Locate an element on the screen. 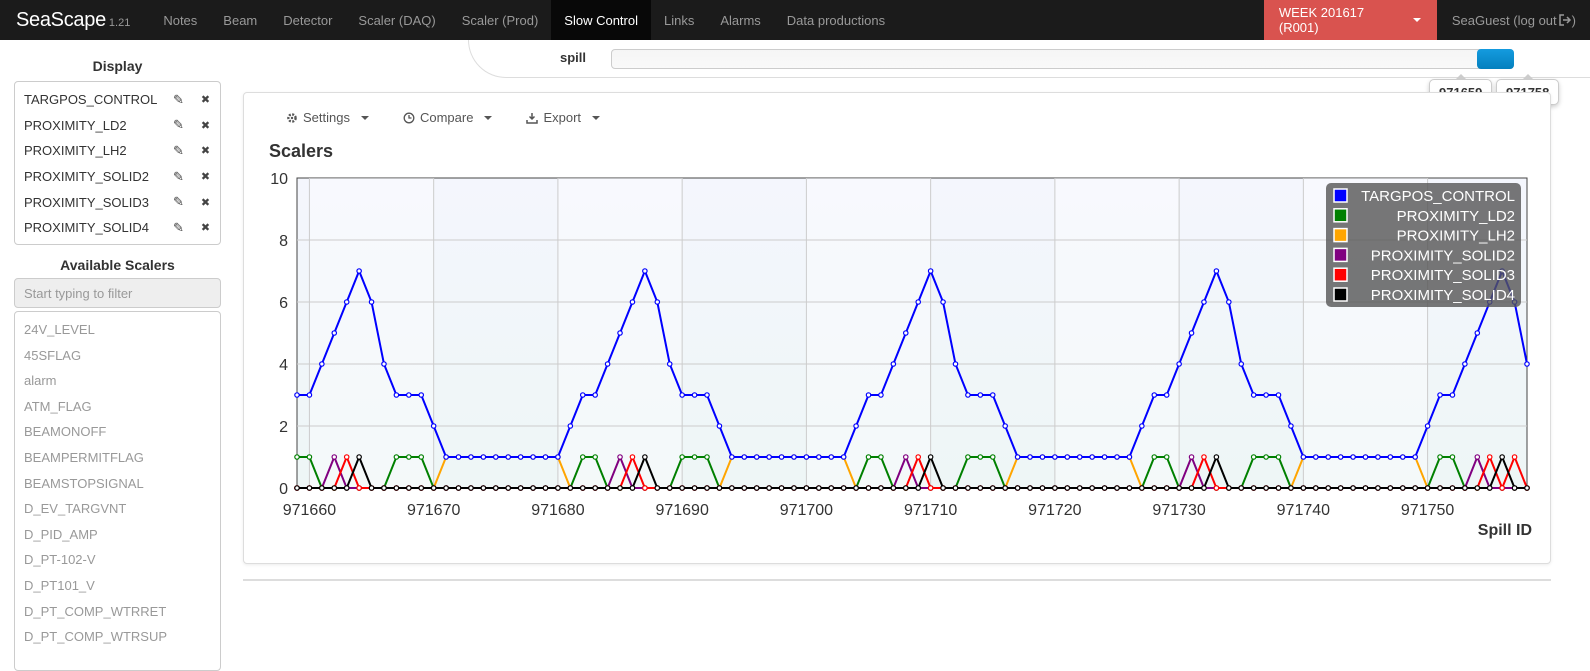 This screenshot has width=1590, height=671. display-item-label: PROXIMITY_SOLID2 is located at coordinates (86, 177).